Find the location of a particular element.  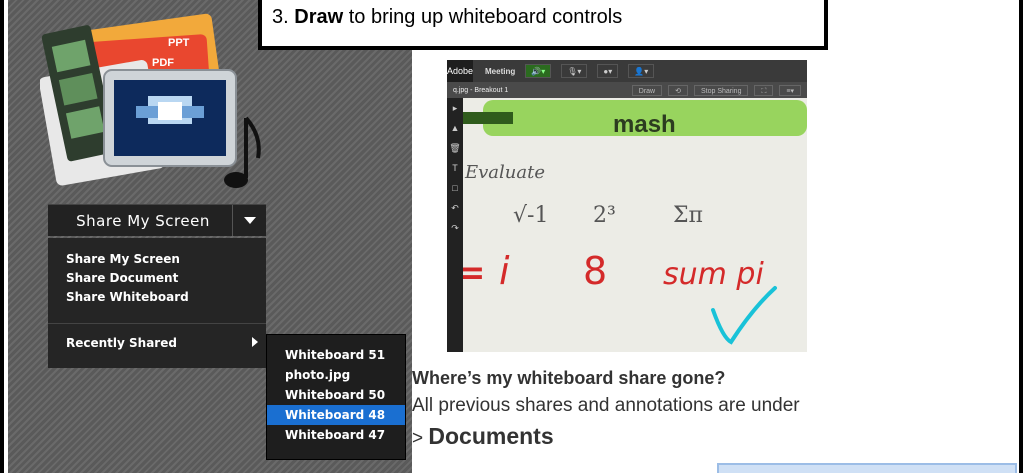

dropdown-arrow-icon is located at coordinates (249, 220).